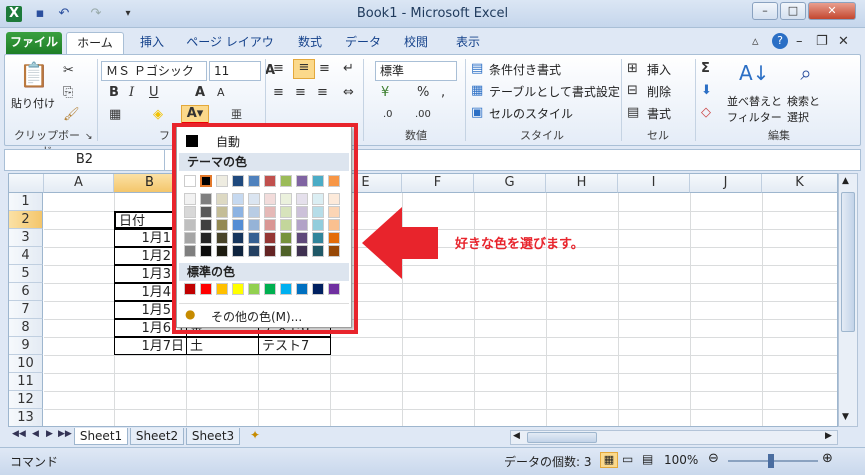  What do you see at coordinates (26, 220) in the screenshot?
I see `row-header: 2` at bounding box center [26, 220].